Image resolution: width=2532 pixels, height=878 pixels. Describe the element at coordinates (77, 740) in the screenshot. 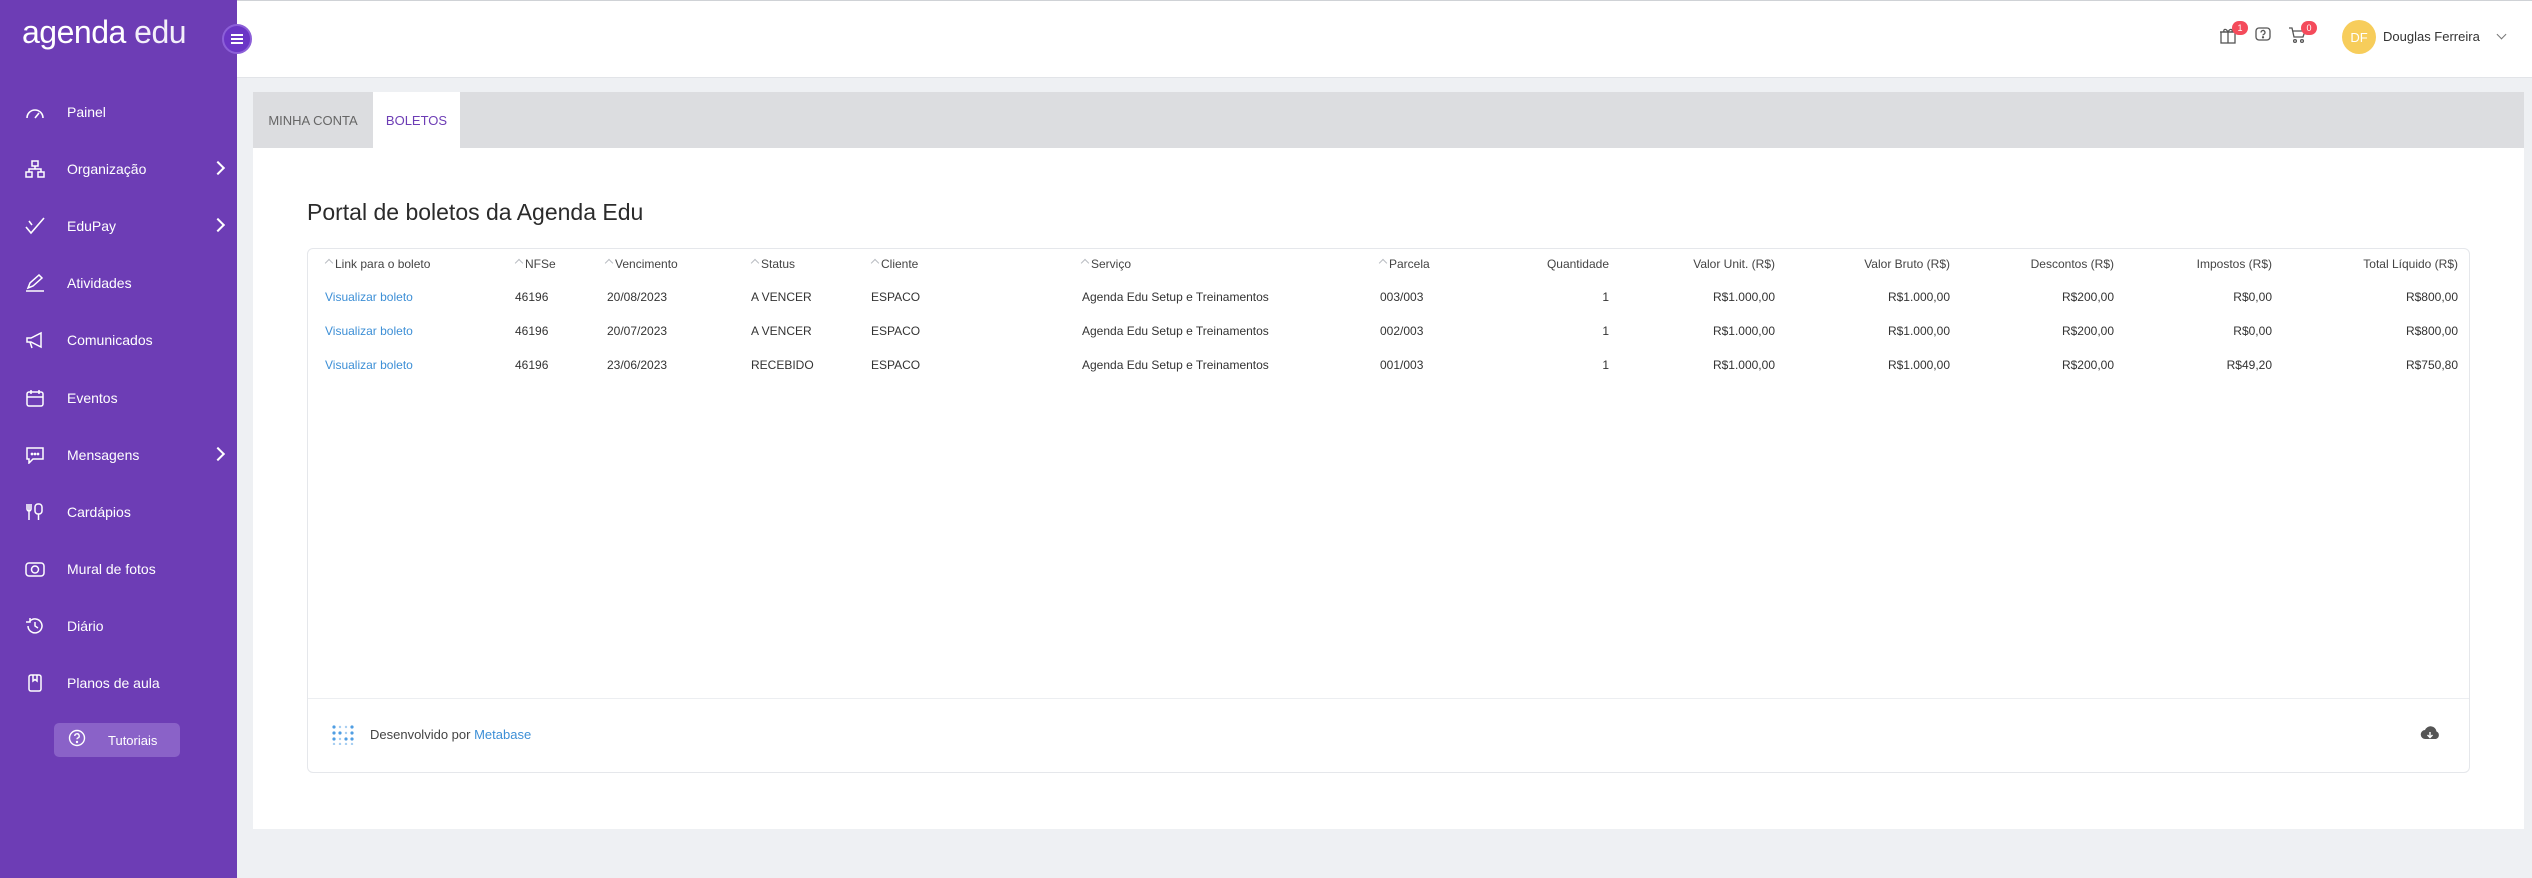

I see `help-circle-icon` at that location.